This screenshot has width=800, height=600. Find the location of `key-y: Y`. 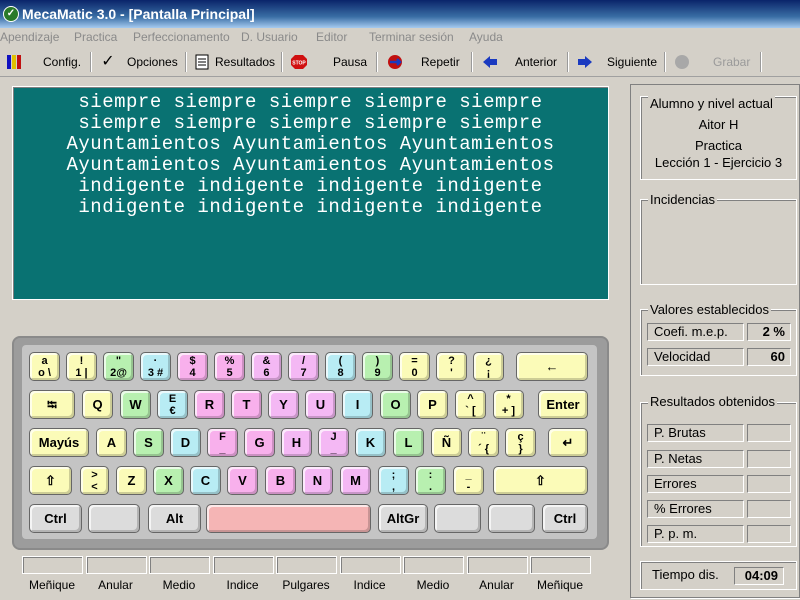

key-y: Y is located at coordinates (283, 404).